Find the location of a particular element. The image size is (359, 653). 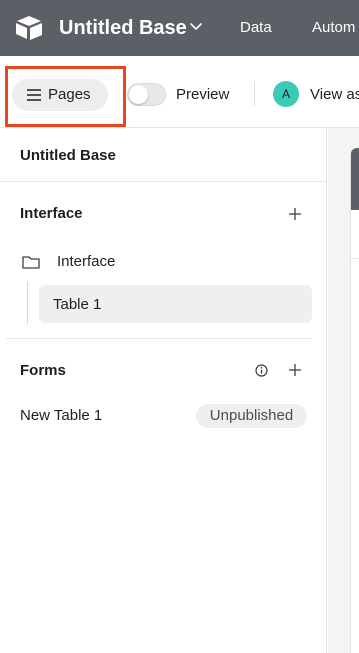

toggle-knob is located at coordinates (138, 94).